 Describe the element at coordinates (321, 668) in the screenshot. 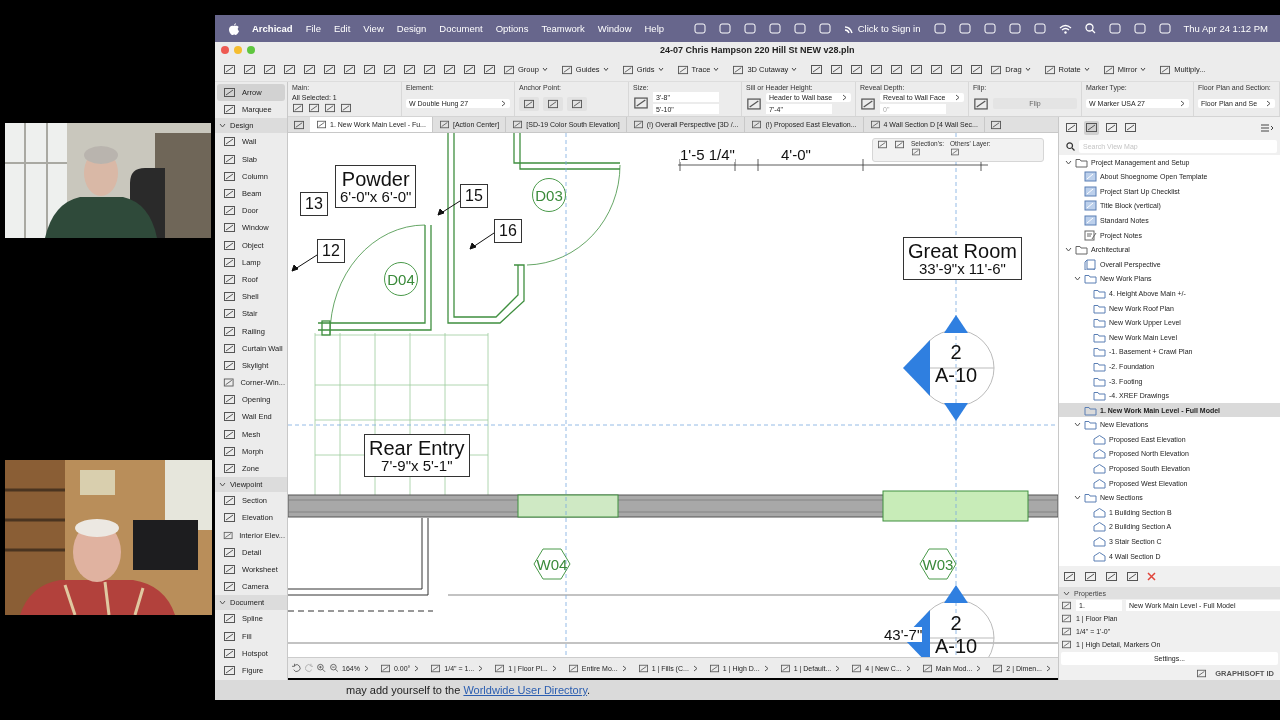

I see `zoom-in-icon` at that location.